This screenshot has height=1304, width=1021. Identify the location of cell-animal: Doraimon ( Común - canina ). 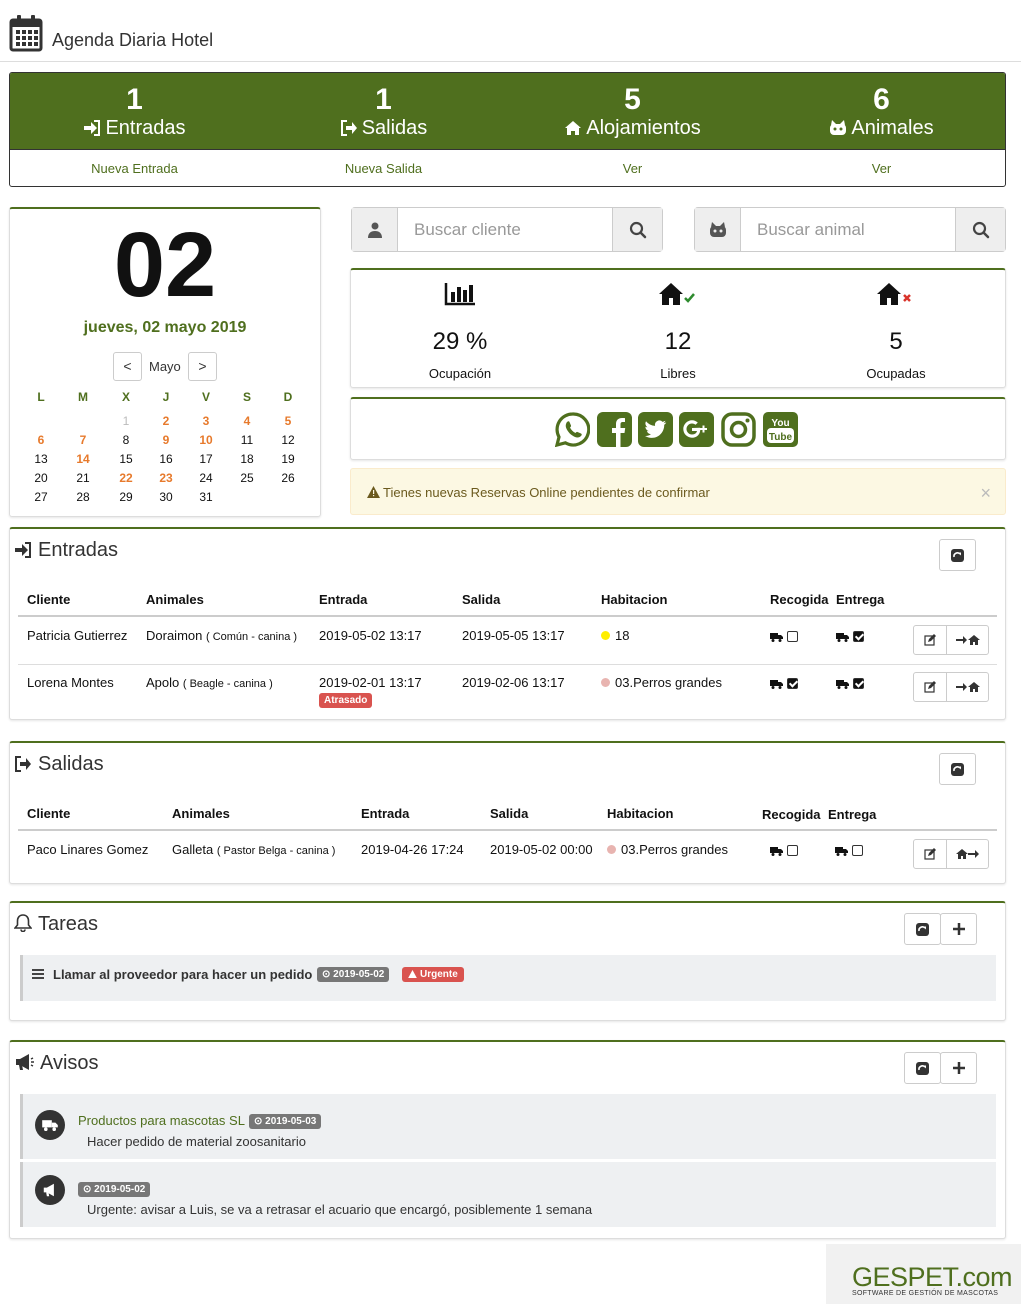
(221, 635).